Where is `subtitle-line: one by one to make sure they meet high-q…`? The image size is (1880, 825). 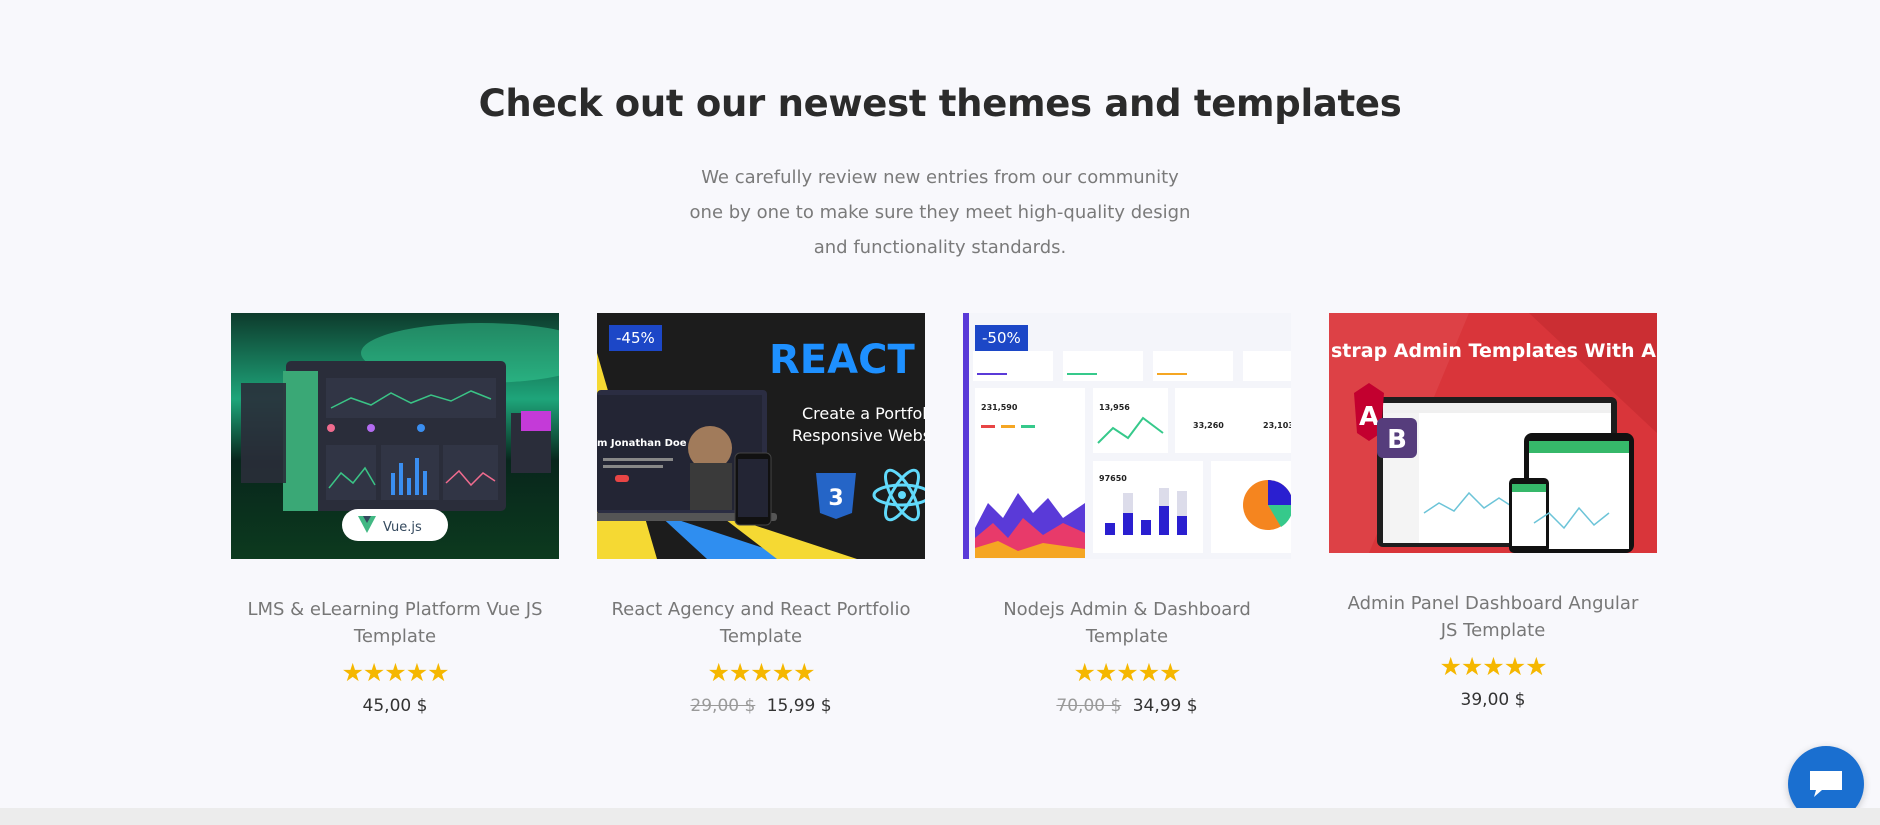
subtitle-line: one by one to make sure they meet high-q… is located at coordinates (940, 212).